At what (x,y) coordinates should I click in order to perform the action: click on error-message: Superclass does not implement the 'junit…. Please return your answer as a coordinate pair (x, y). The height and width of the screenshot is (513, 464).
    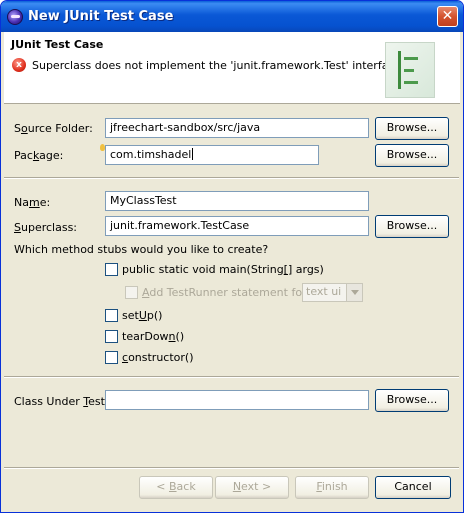
    Looking at the image, I should click on (218, 65).